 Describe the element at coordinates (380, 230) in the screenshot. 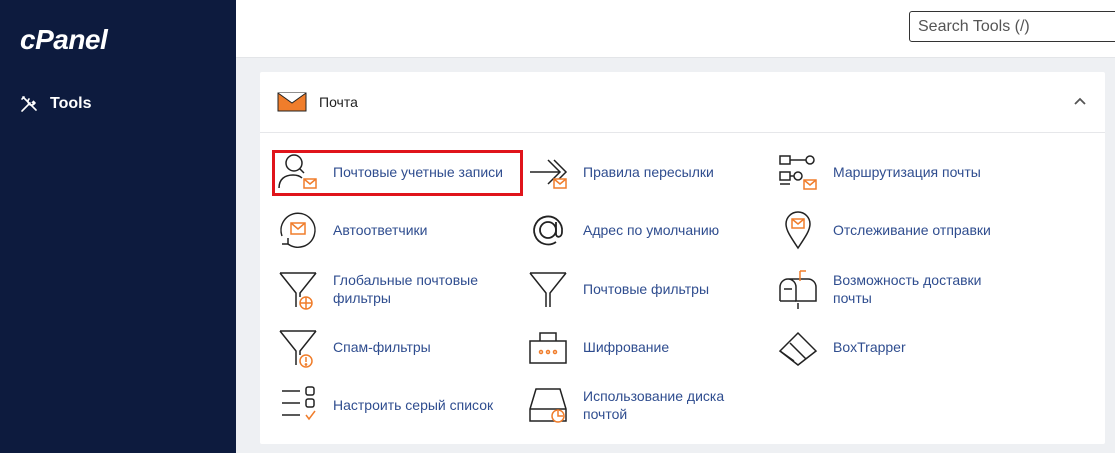

I see `tool-label: Автоответчики` at that location.